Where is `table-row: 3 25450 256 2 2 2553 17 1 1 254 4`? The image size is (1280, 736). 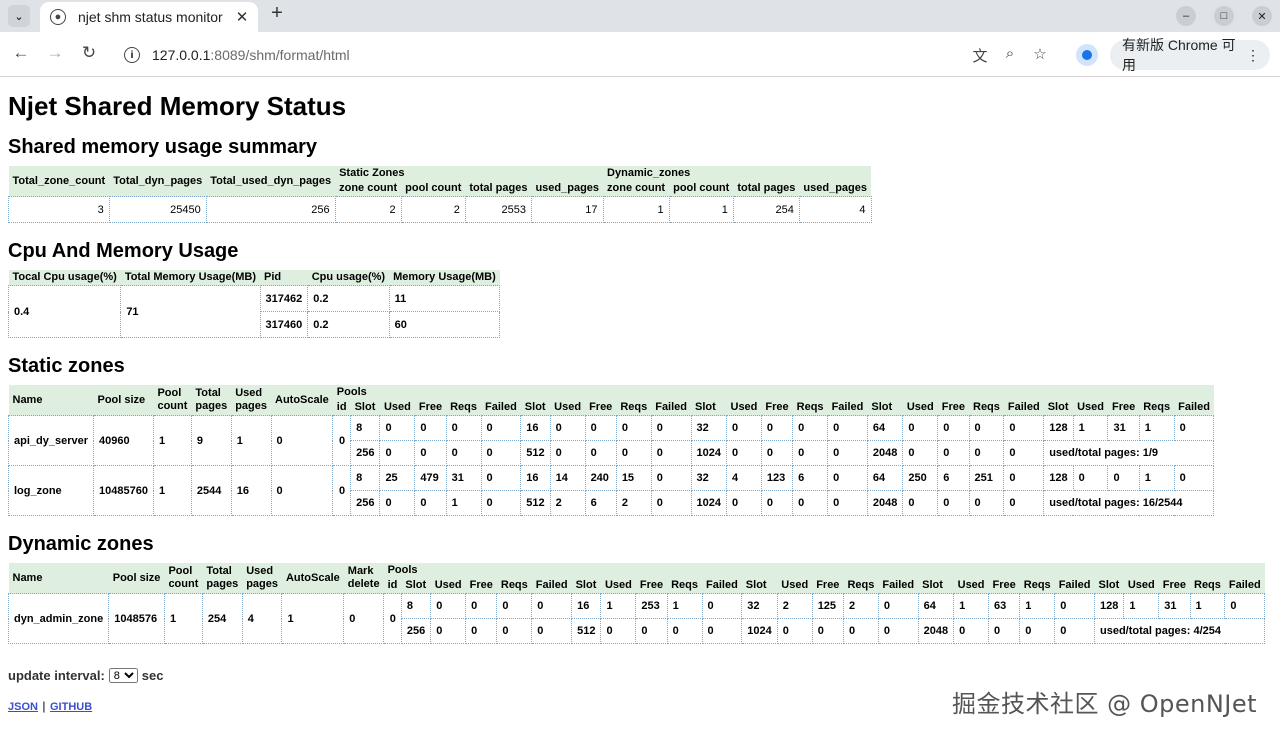
table-row: 3 25450 256 2 2 2553 17 1 1 254 4 is located at coordinates (440, 209).